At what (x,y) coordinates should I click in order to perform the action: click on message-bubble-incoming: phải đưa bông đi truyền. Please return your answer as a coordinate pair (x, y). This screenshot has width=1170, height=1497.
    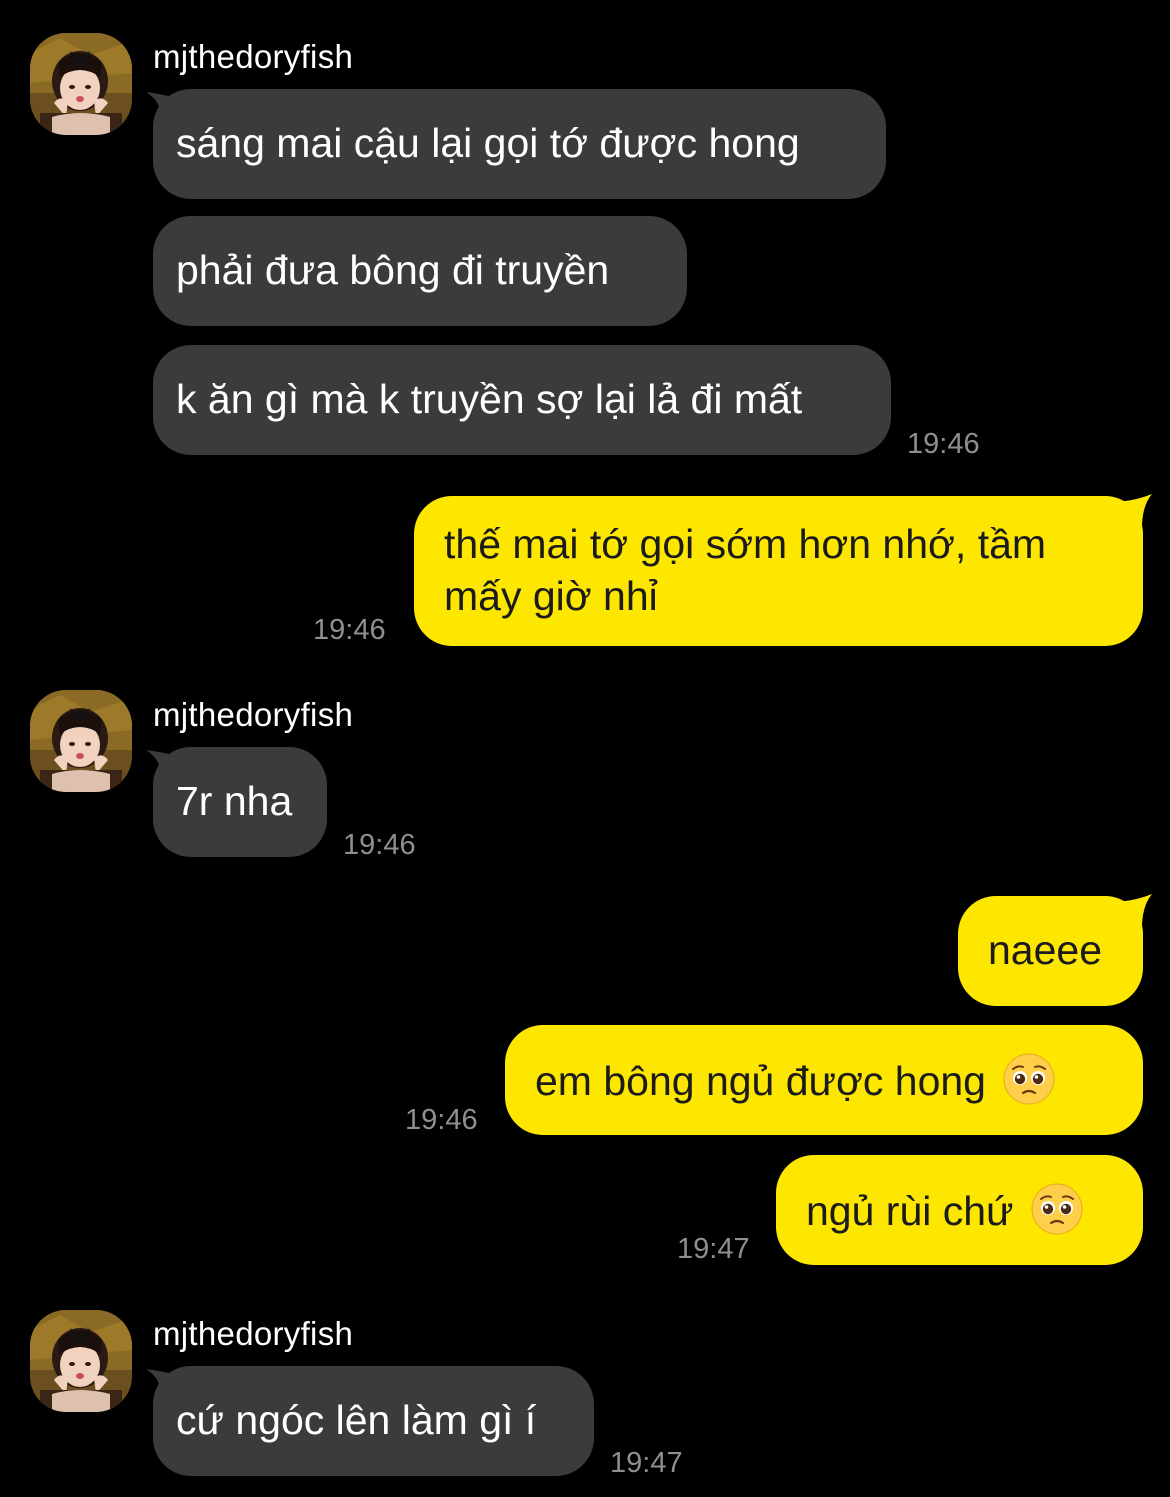
    Looking at the image, I should click on (420, 271).